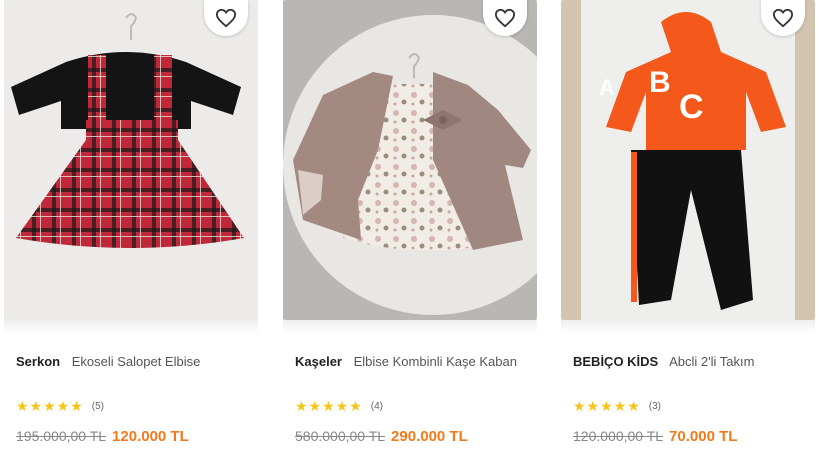  Describe the element at coordinates (616, 361) in the screenshot. I see `product-brand: BEBİÇO KİDS` at that location.